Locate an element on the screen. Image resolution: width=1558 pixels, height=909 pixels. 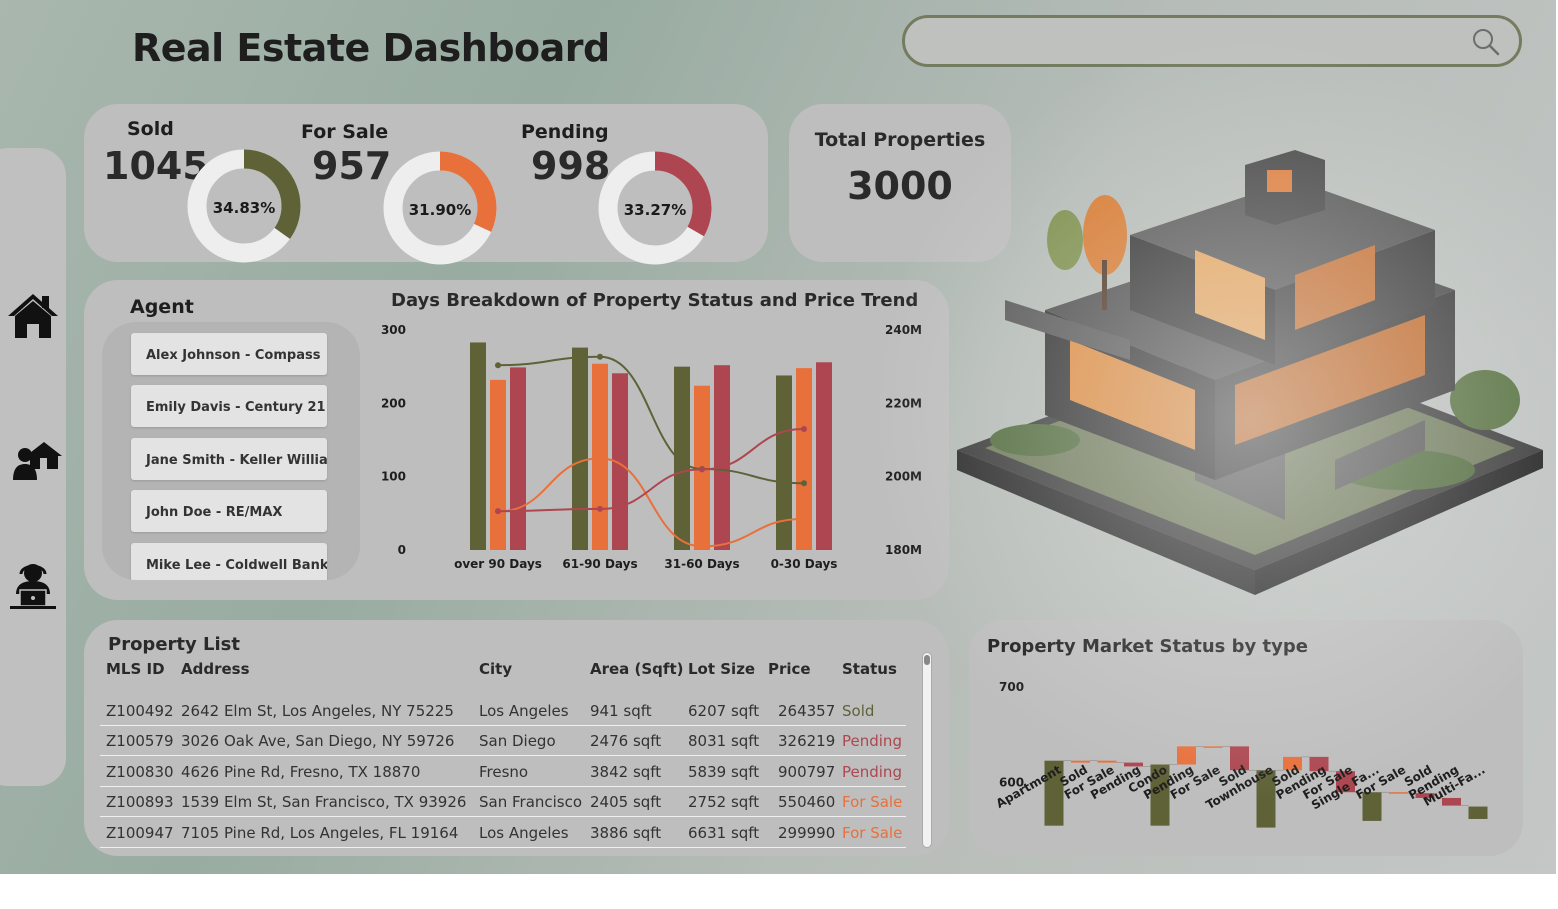
table-cell-city: Los Angeles is located at coordinates (524, 711).